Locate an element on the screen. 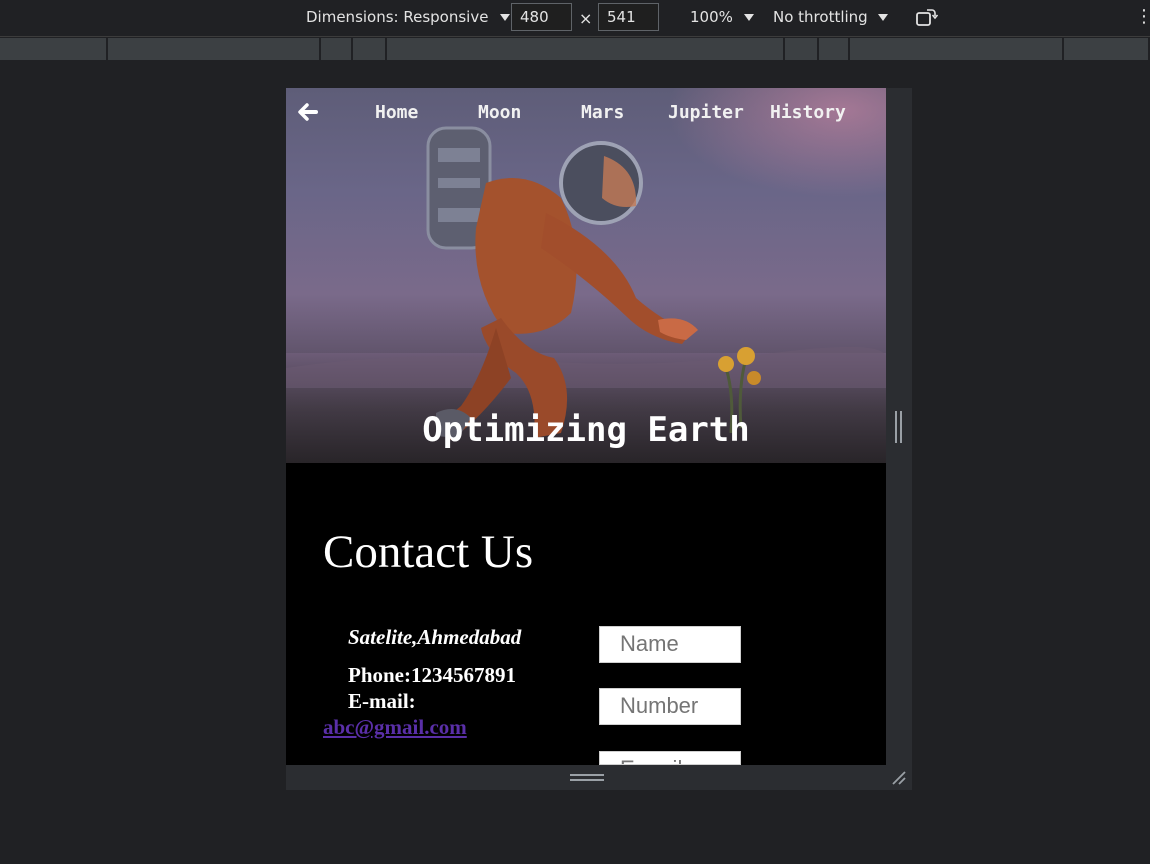 The height and width of the screenshot is (864, 1150). throttling-label: No throttling is located at coordinates (820, 17).